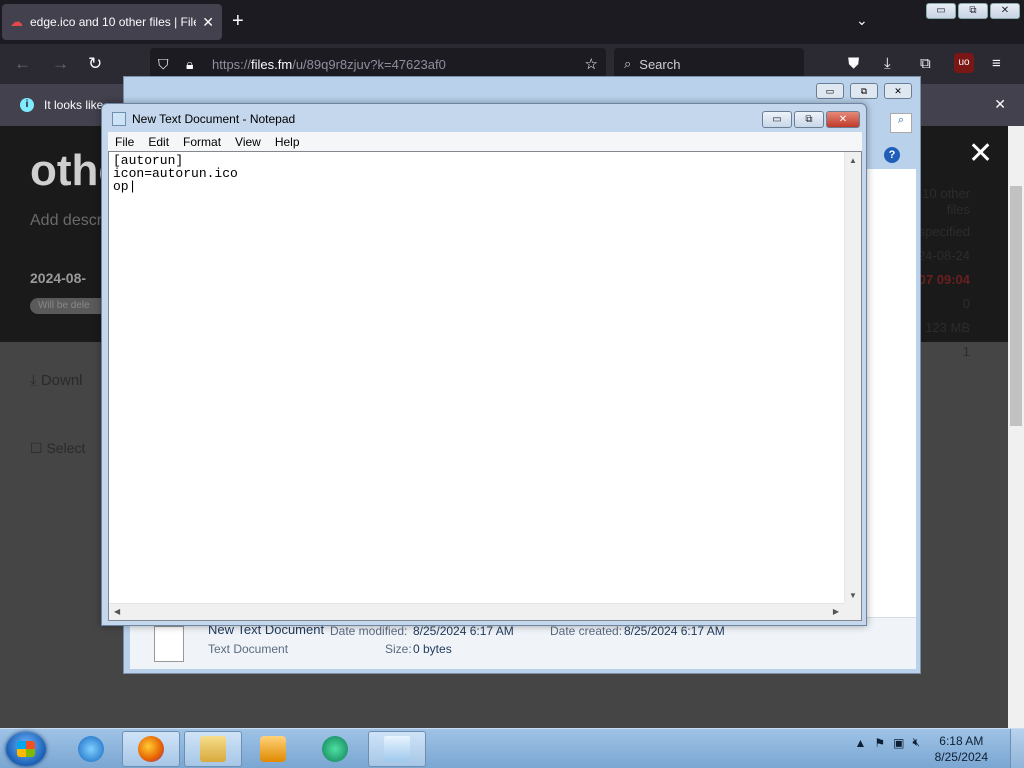 This screenshot has width=1024, height=768. Describe the element at coordinates (66, 221) in the screenshot. I see `page-description: Add descr` at that location.